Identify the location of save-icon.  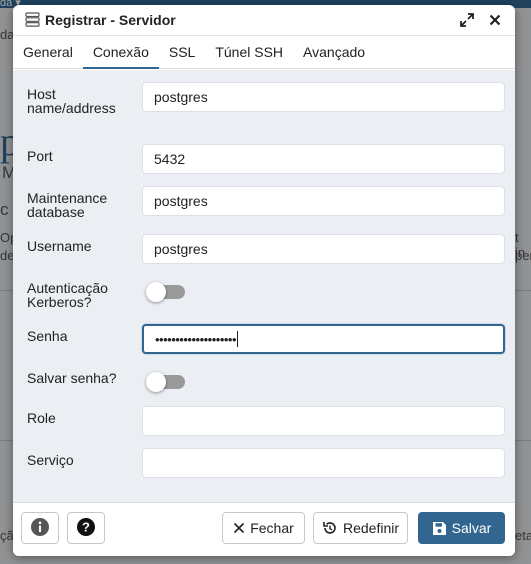
(439, 528).